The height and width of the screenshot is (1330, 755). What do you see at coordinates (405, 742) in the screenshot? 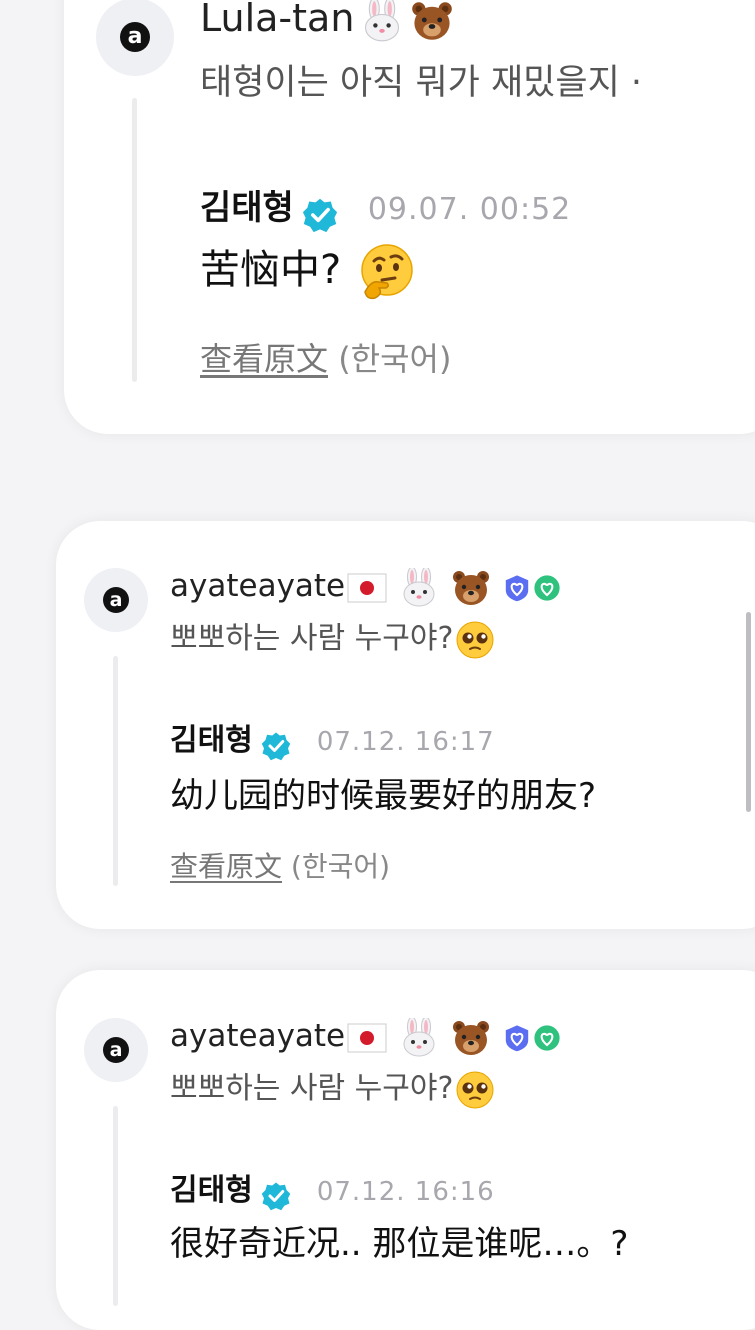
I see `reply-timestamp: 07.12. 16:17` at bounding box center [405, 742].